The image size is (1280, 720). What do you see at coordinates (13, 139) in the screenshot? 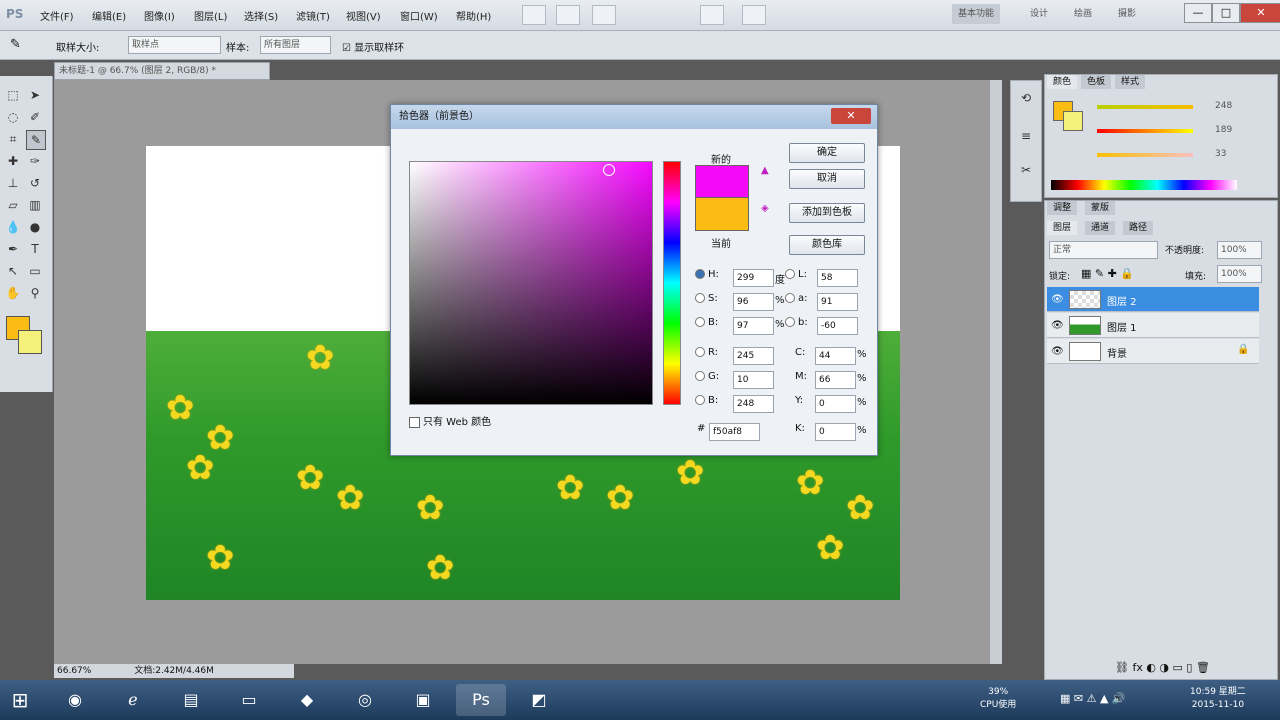
I see `crop-tool-icon: ⌗` at bounding box center [13, 139].